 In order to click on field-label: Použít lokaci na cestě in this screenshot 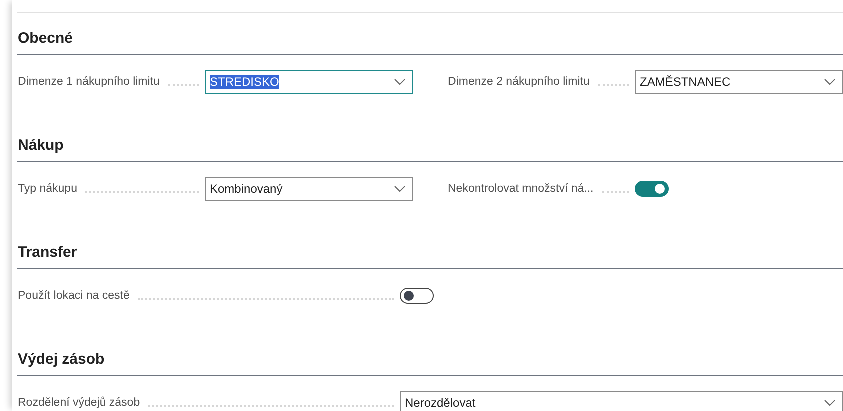, I will do `click(73, 296)`.